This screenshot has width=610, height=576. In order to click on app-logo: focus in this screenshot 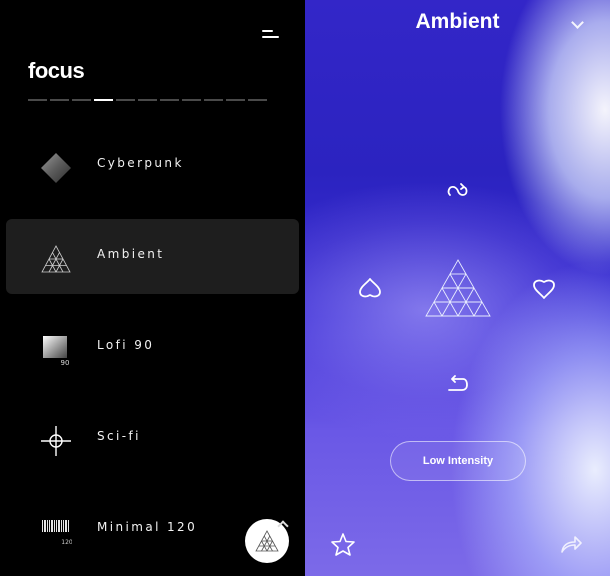, I will do `click(56, 70)`.